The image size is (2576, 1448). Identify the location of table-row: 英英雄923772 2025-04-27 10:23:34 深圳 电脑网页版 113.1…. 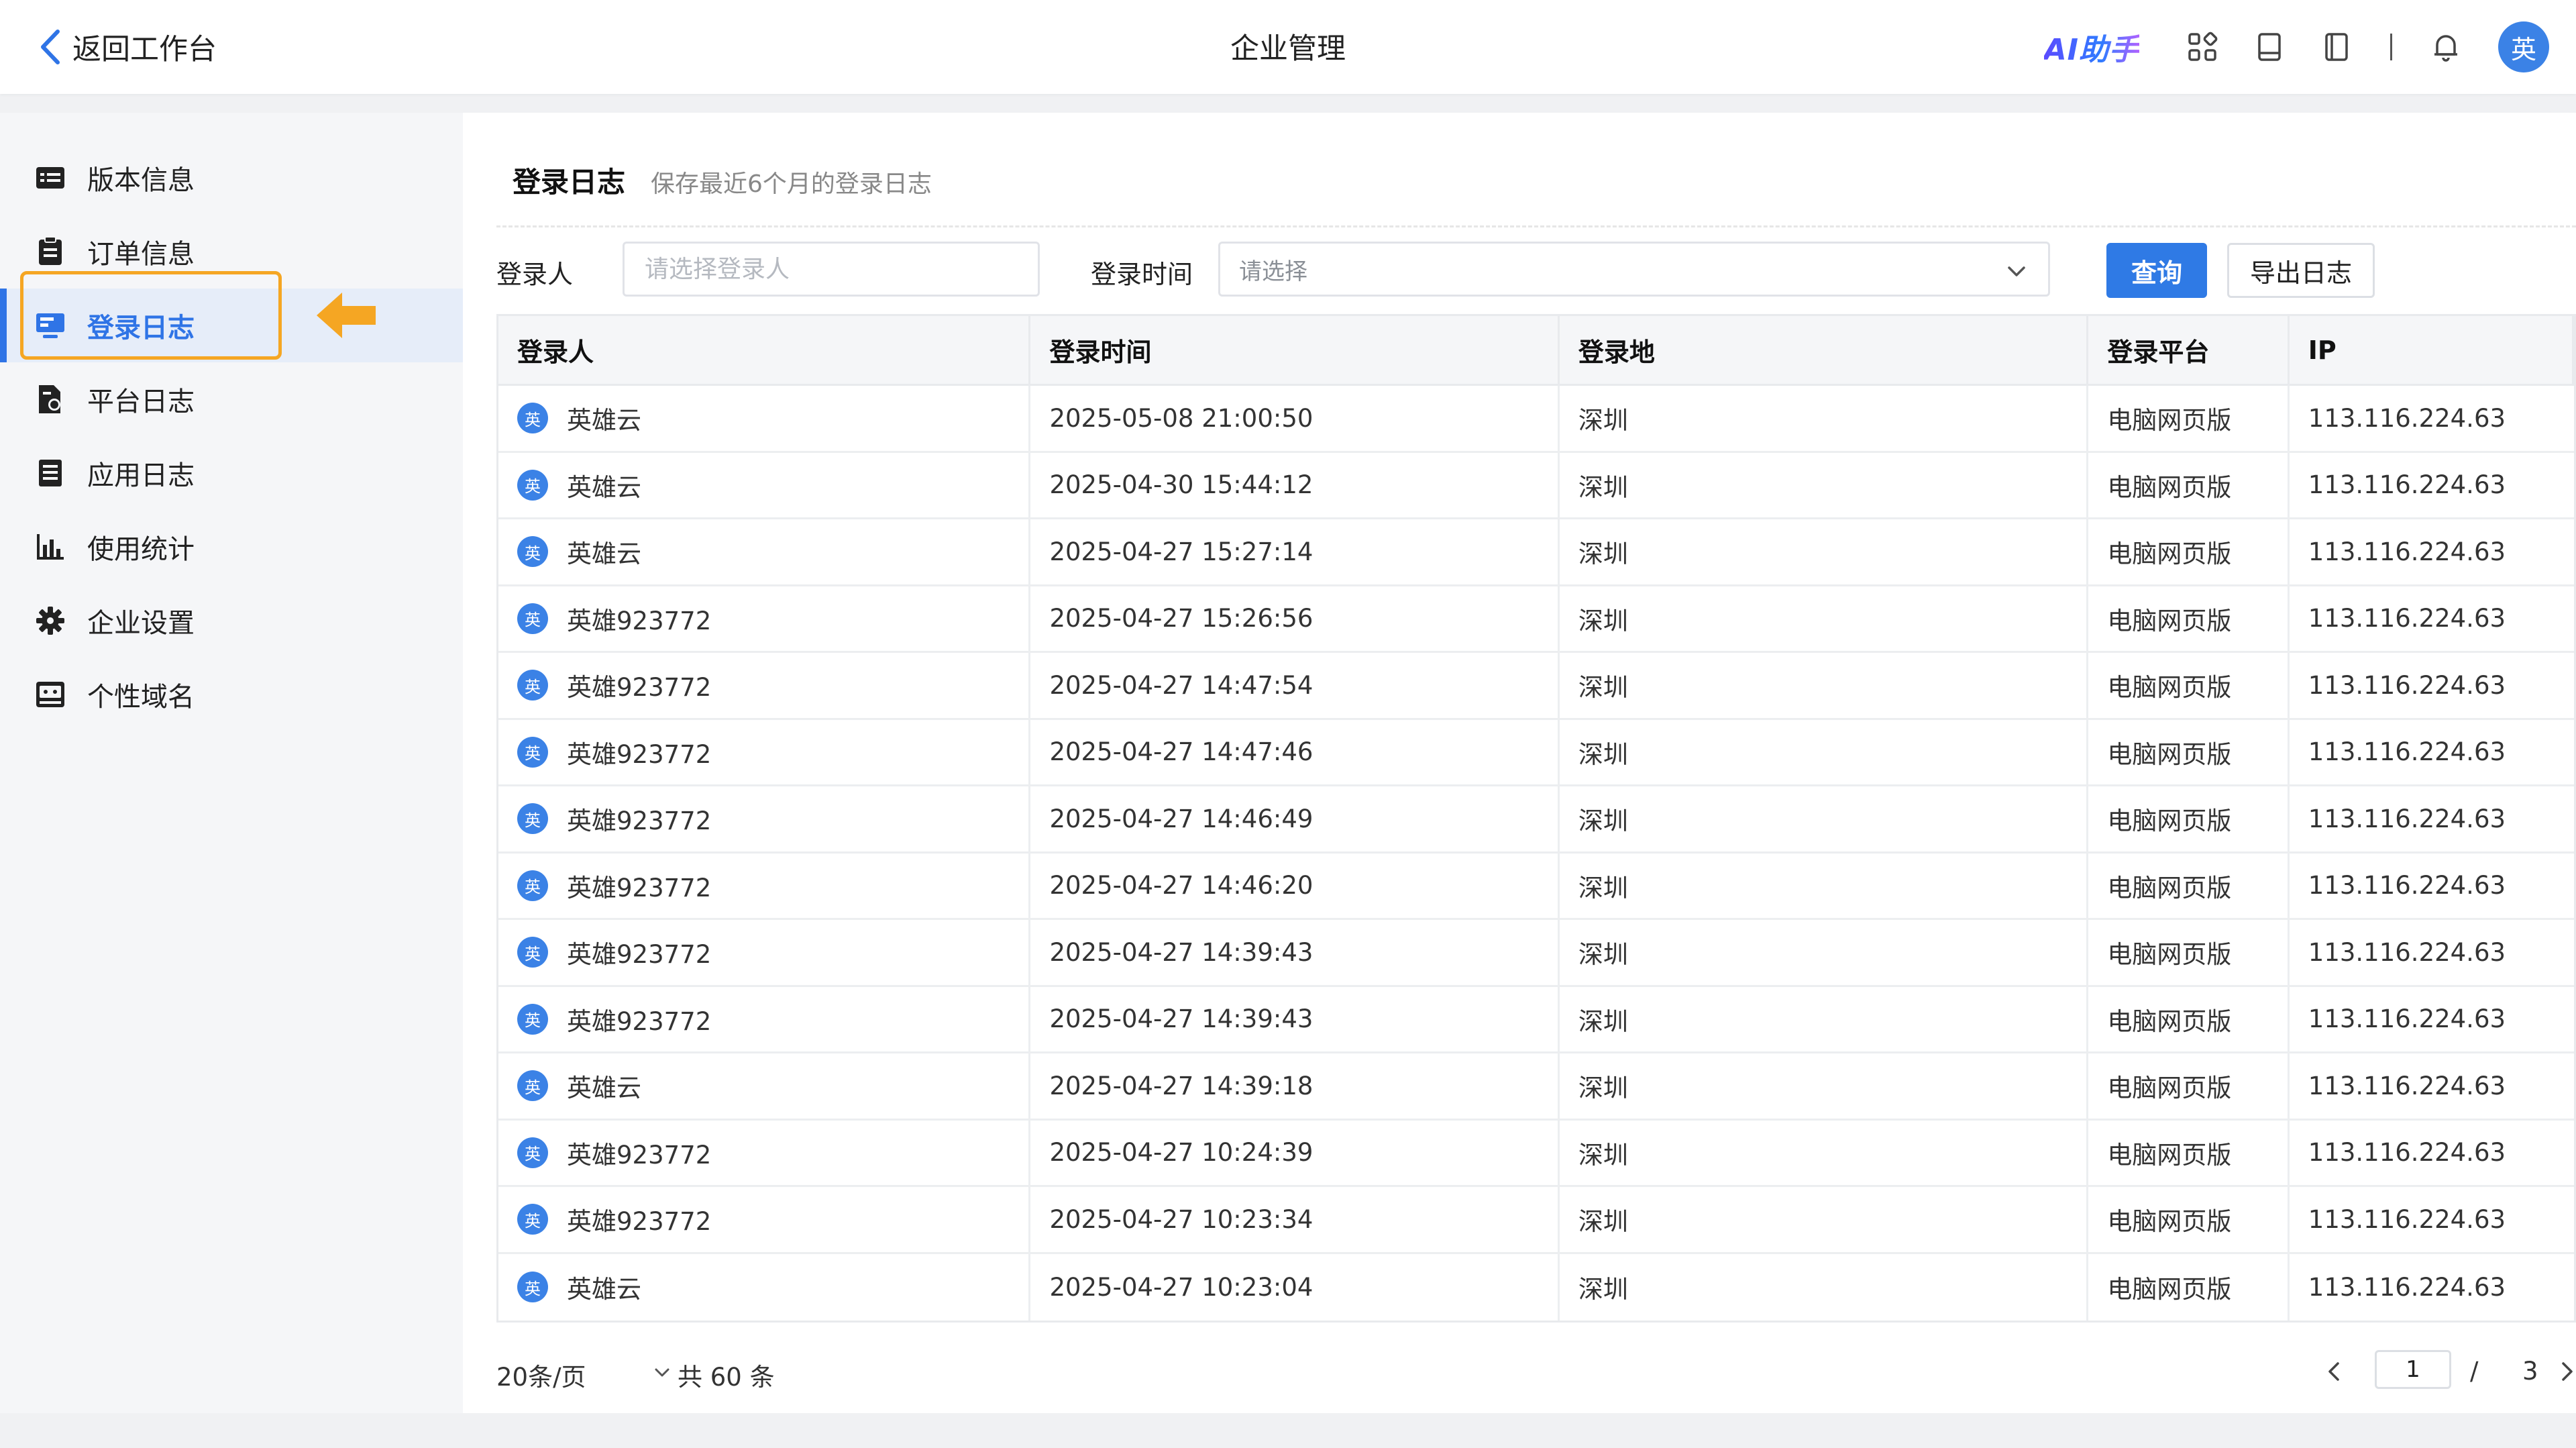
(1536, 1220).